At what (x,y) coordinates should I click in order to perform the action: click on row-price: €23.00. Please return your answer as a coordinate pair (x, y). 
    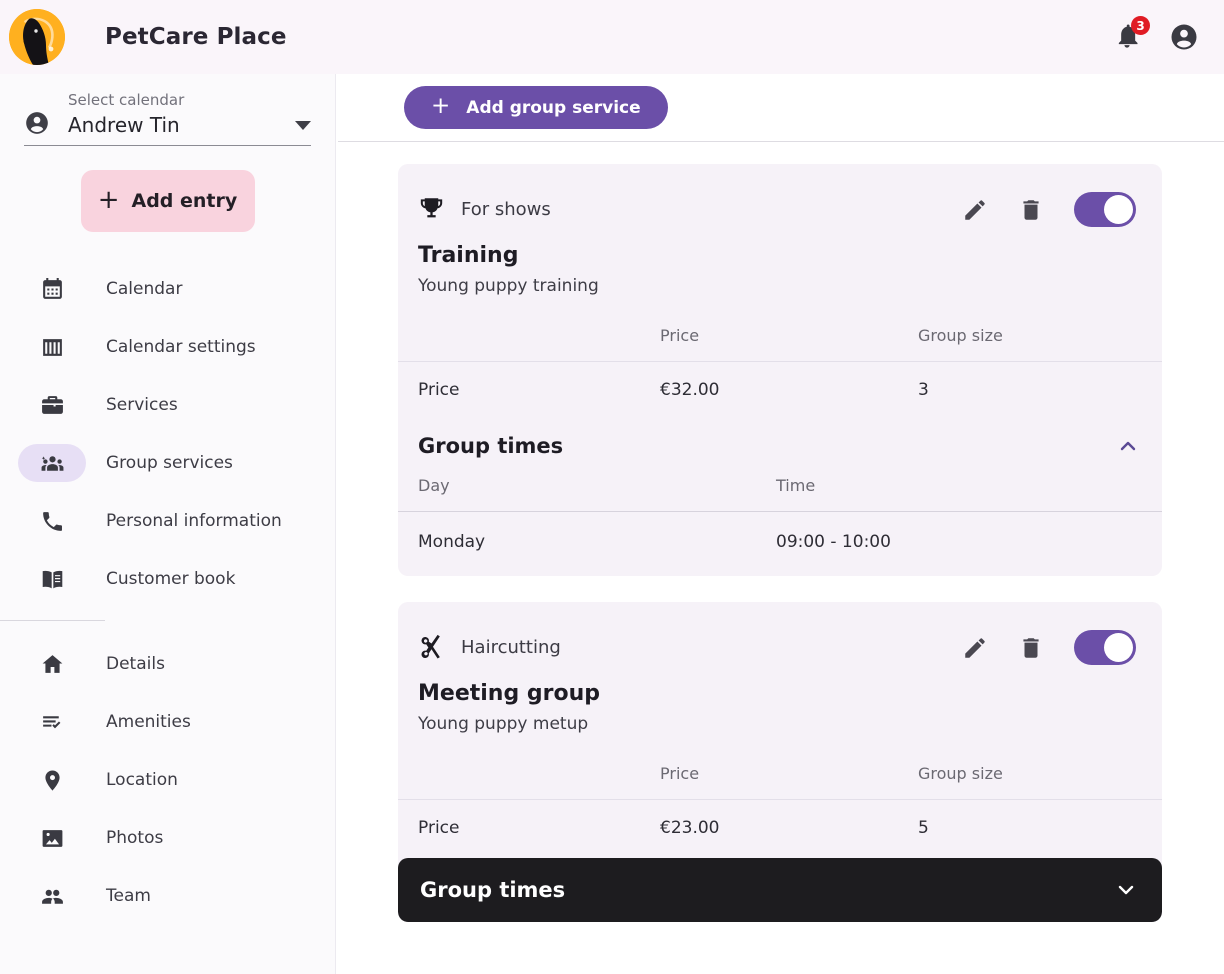
    Looking at the image, I should click on (690, 828).